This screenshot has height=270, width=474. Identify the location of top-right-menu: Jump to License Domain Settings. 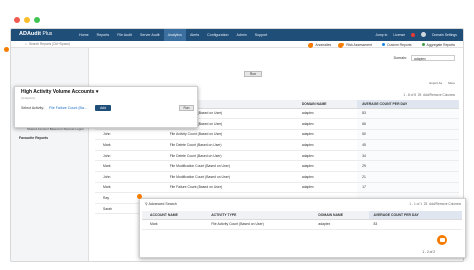
(416, 34).